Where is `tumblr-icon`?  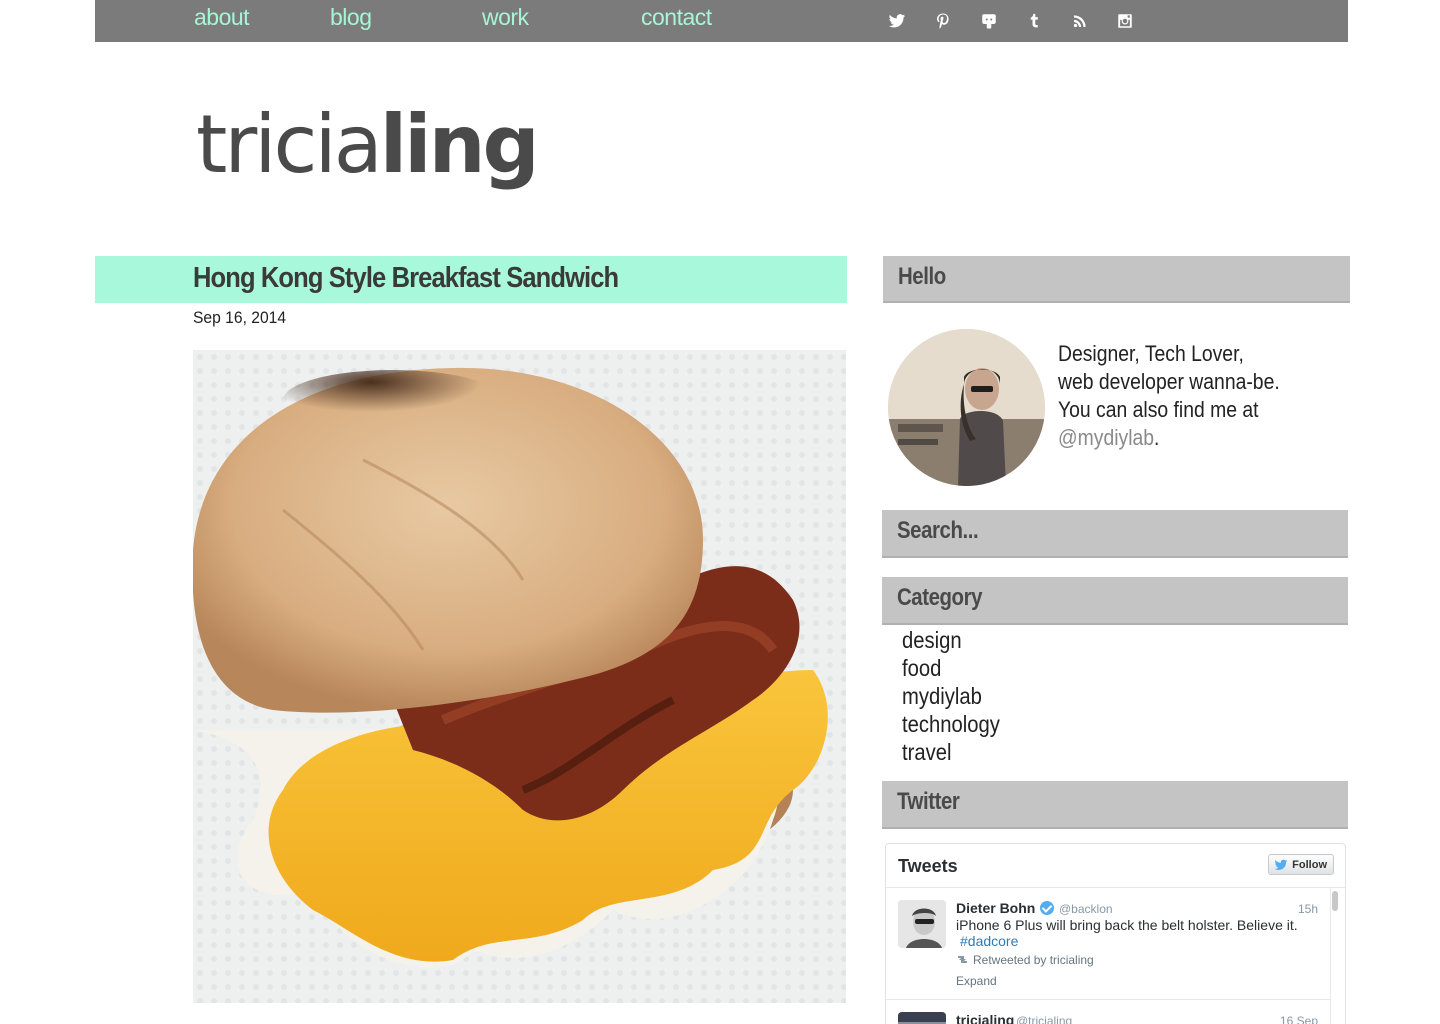
tumblr-icon is located at coordinates (1034, 21).